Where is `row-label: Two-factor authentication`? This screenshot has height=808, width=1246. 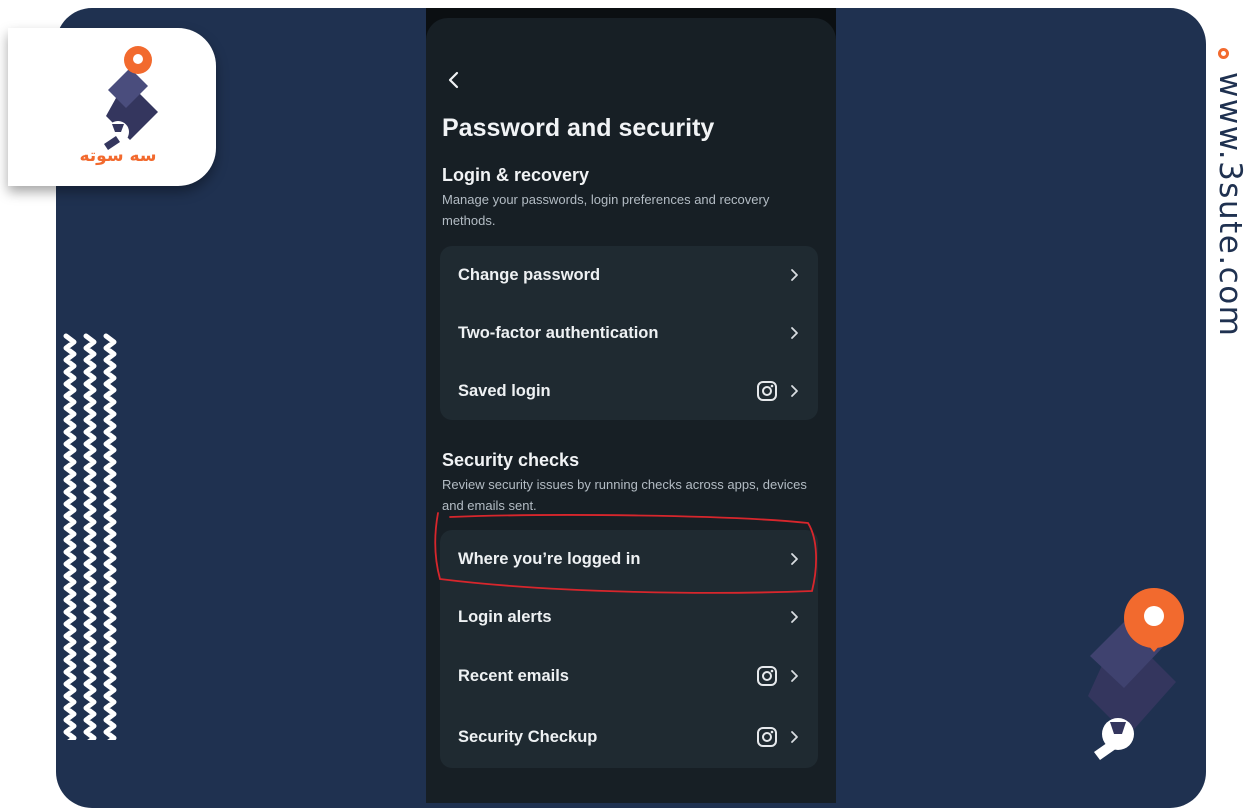
row-label: Two-factor authentication is located at coordinates (558, 332).